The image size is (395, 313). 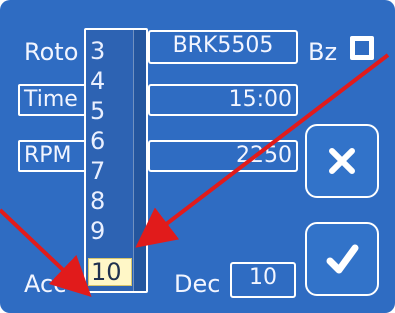 I want to click on dropdown-option-10: 10, so click(x=110, y=272).